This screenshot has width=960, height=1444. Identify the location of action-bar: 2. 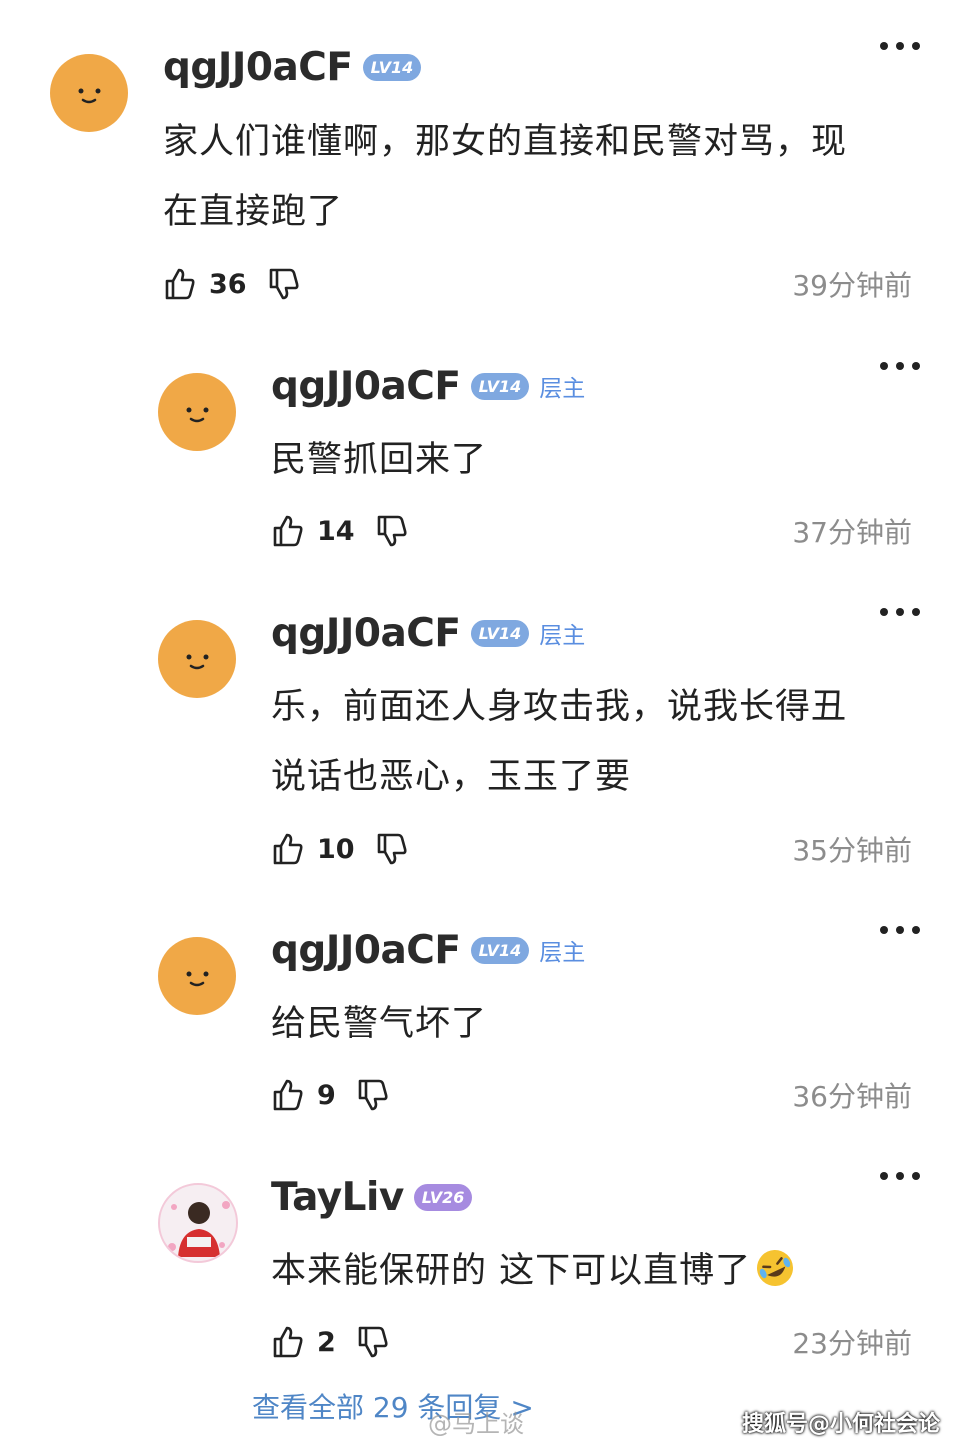
(330, 1342).